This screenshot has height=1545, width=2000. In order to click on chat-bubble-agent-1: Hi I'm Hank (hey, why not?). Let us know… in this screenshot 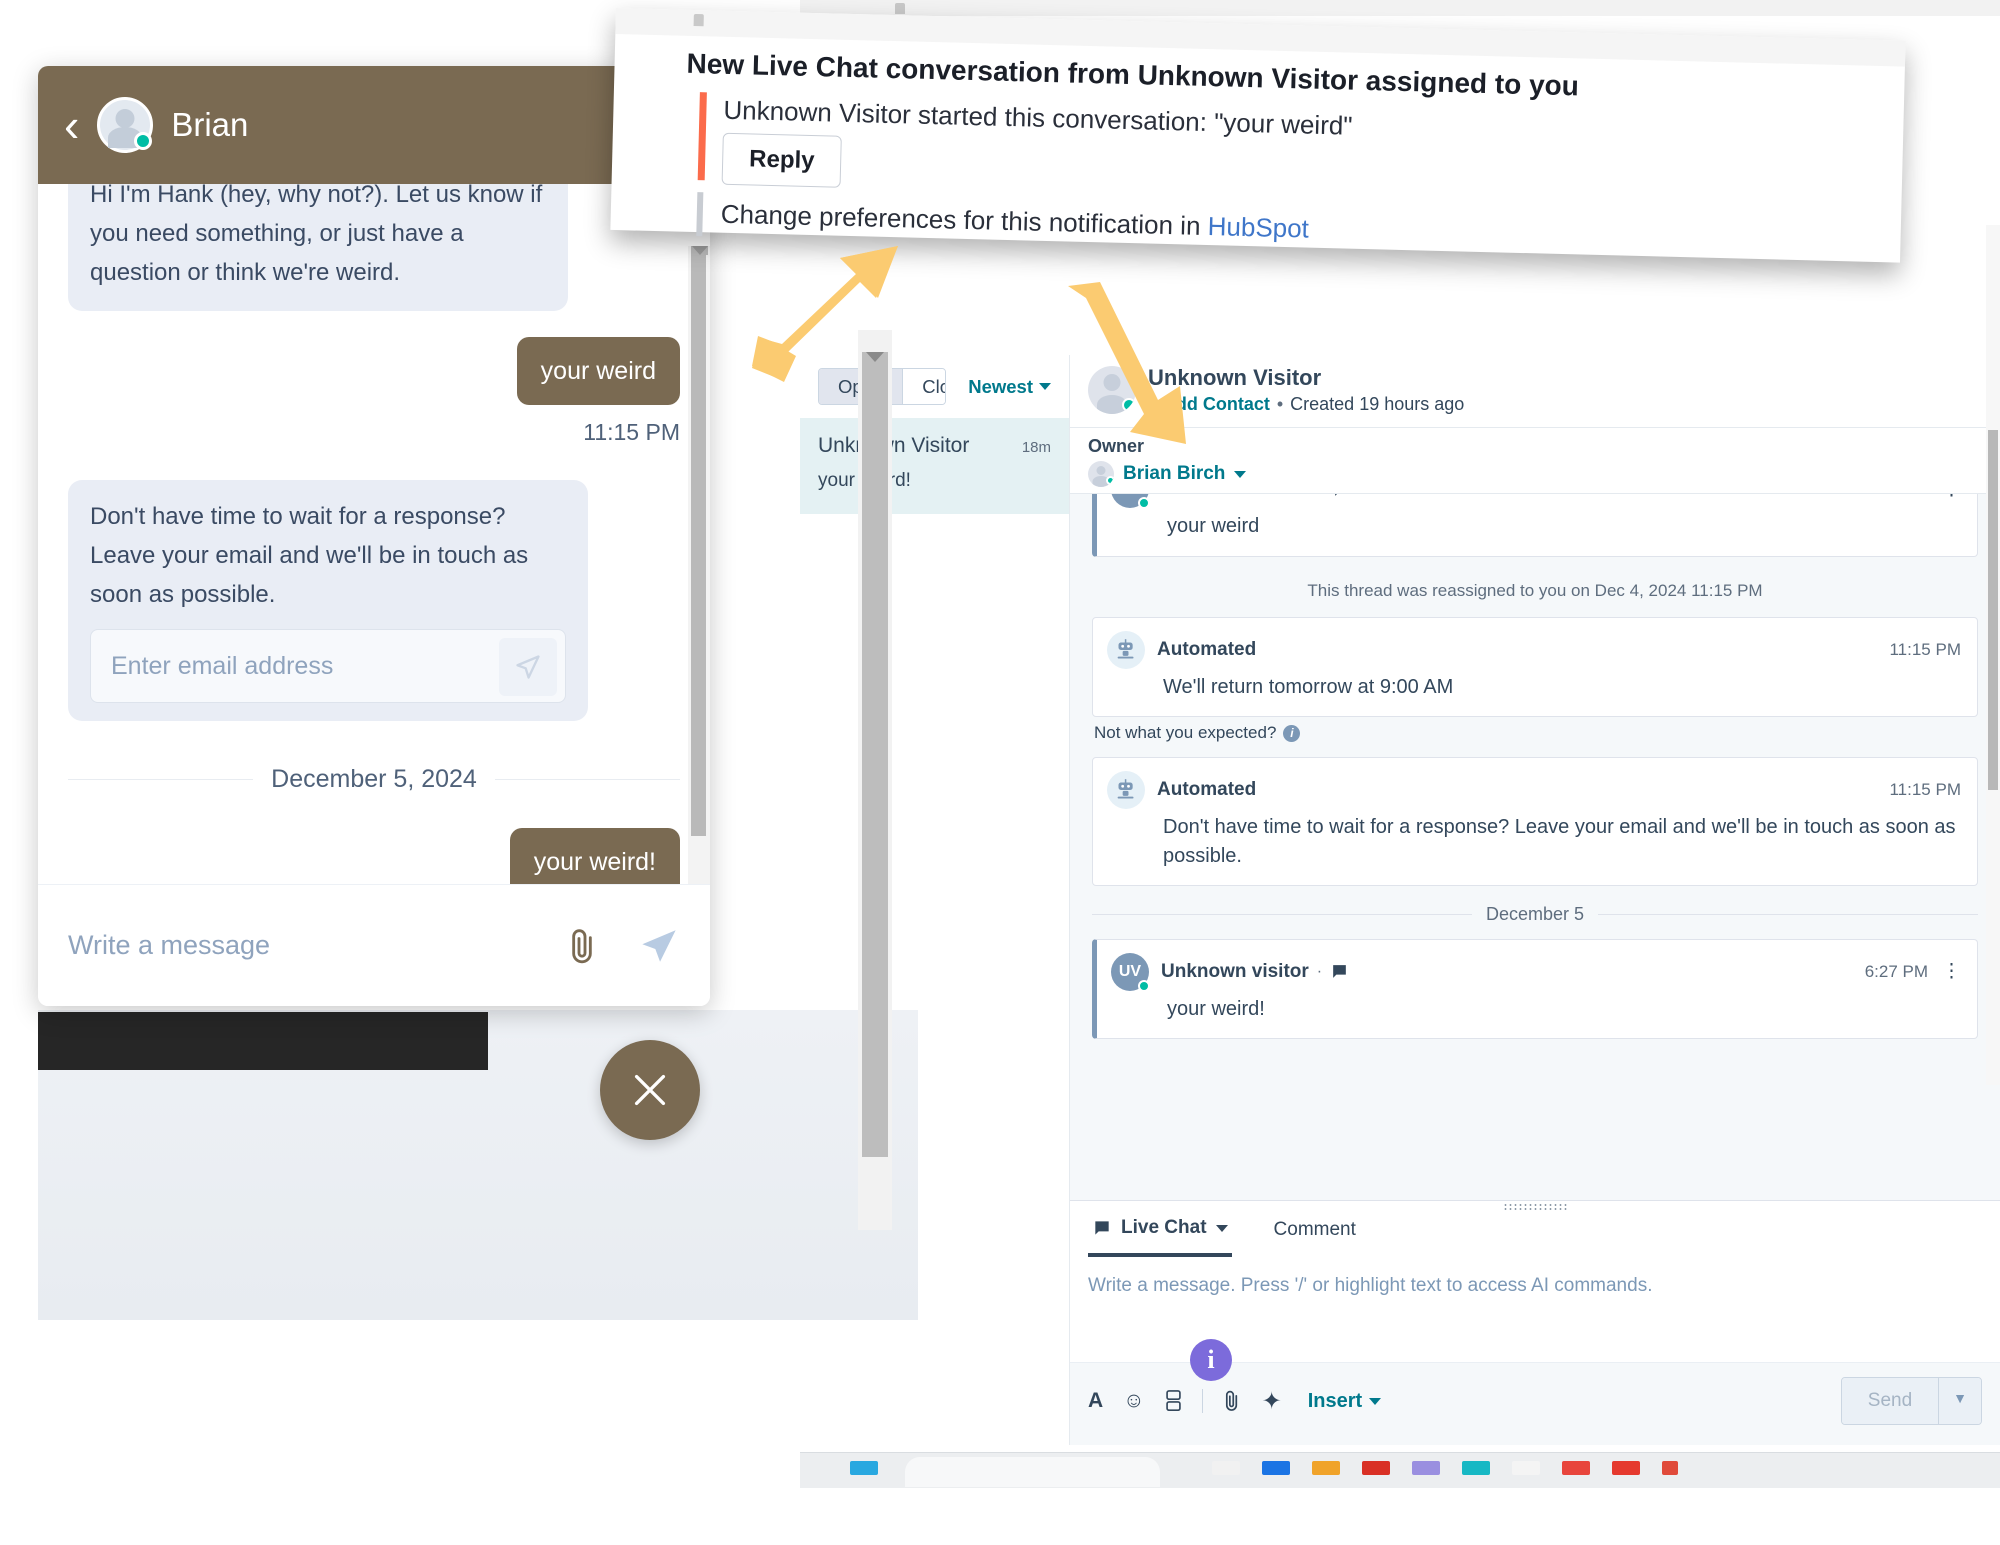, I will do `click(318, 247)`.